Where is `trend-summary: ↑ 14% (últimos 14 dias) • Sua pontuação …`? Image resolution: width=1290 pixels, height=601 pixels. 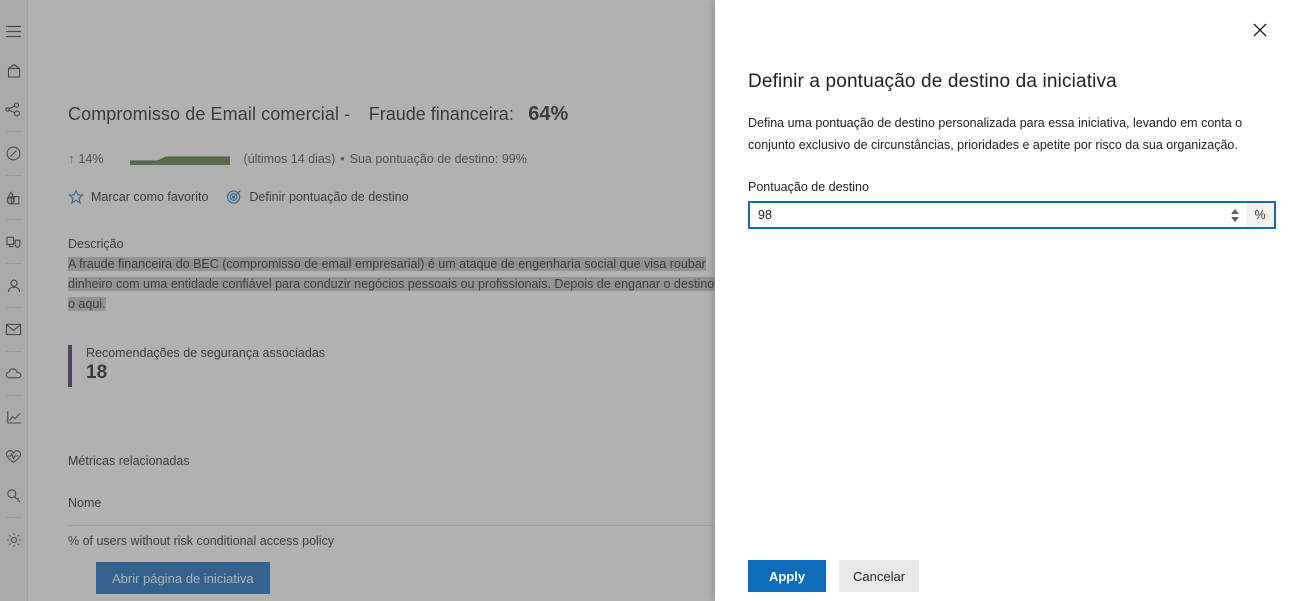
trend-summary: ↑ 14% (últimos 14 dias) • Sua pontuação … is located at coordinates (297, 158).